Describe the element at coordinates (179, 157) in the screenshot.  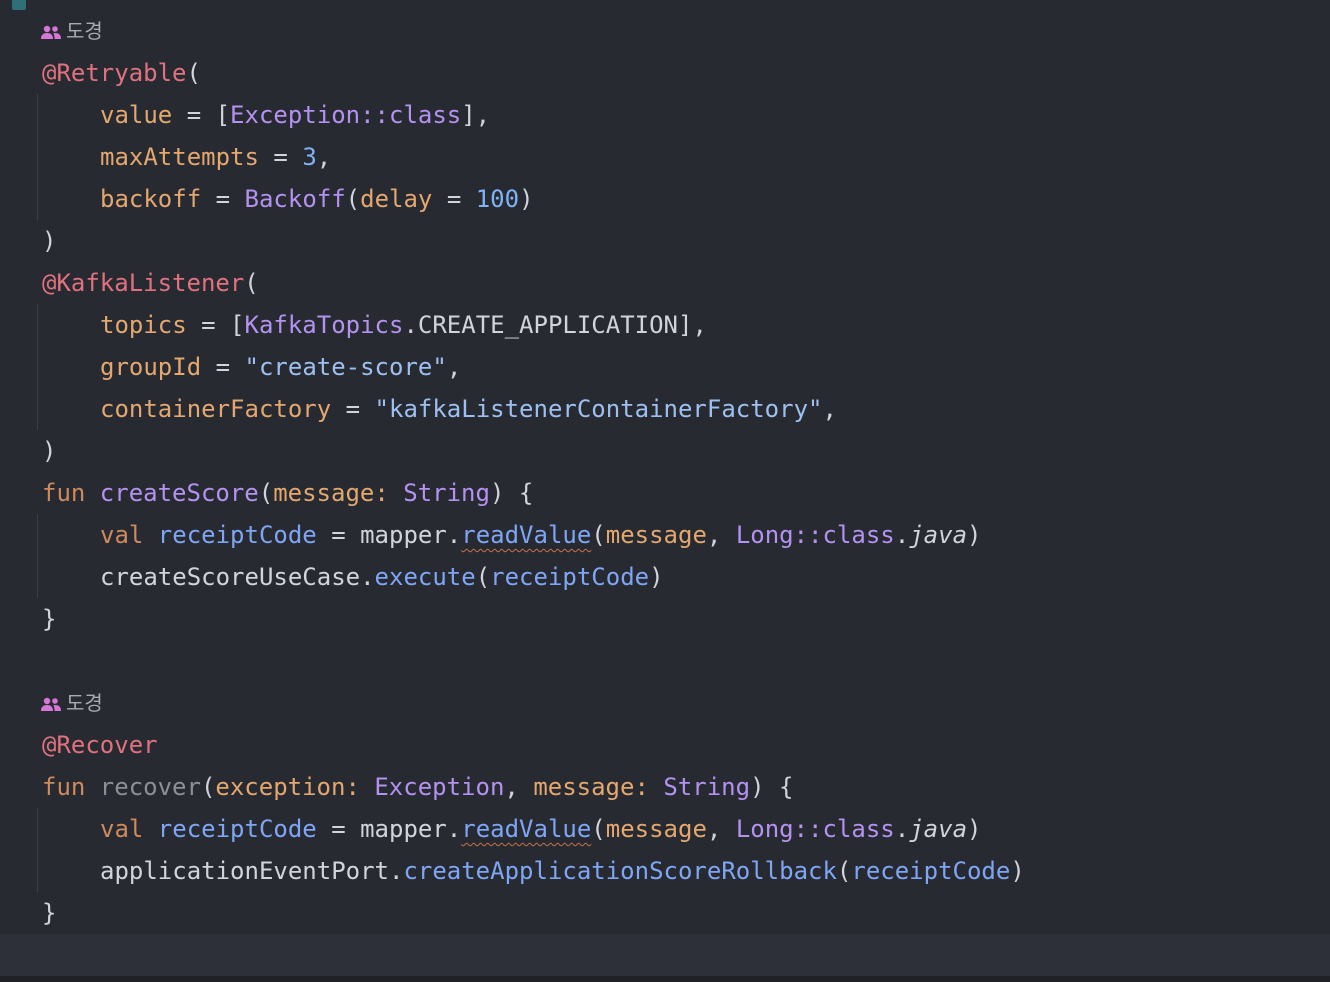
I see `code-token: maxAttempts` at that location.